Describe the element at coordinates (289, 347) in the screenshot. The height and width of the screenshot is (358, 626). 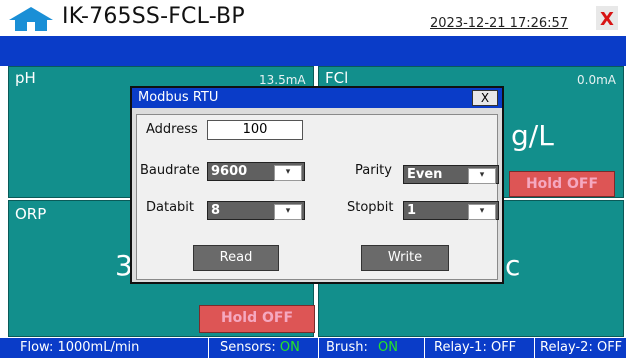
I see `sensors-value: ON` at that location.